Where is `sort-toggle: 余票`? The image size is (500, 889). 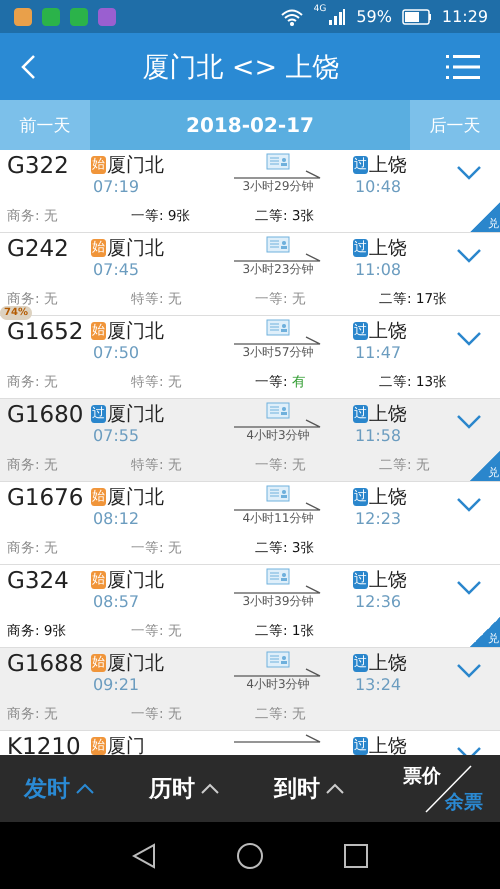
sort-toggle: 余票 is located at coordinates (464, 801).